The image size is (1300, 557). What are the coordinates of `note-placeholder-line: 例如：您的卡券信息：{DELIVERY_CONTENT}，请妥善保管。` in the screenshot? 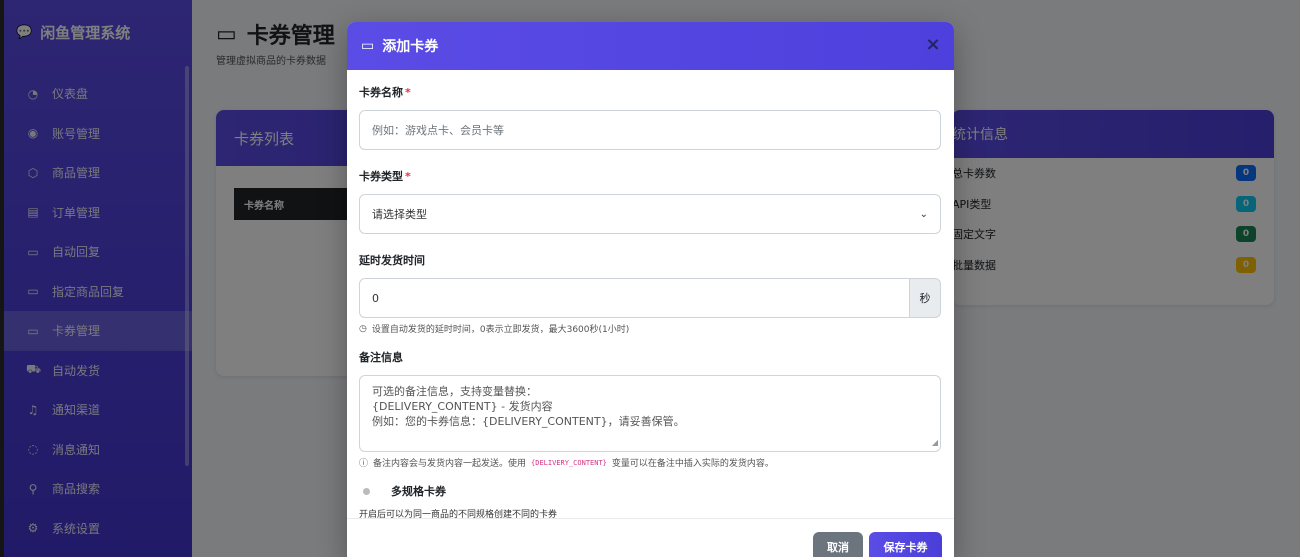 It's located at (528, 421).